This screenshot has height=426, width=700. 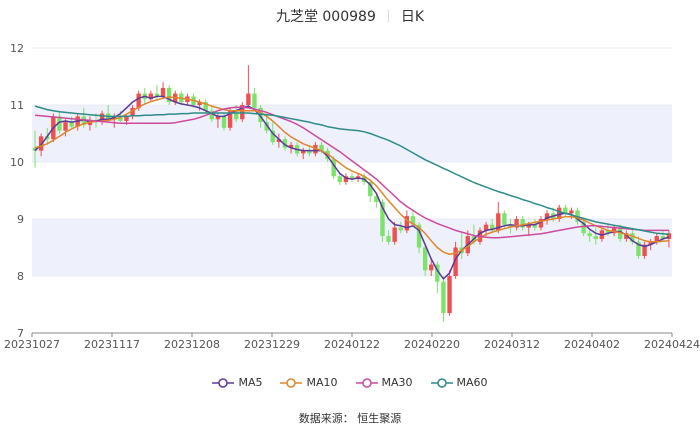 What do you see at coordinates (350, 382) in the screenshot?
I see `chart-legend: MA5 MA10 MA30 MA60` at bounding box center [350, 382].